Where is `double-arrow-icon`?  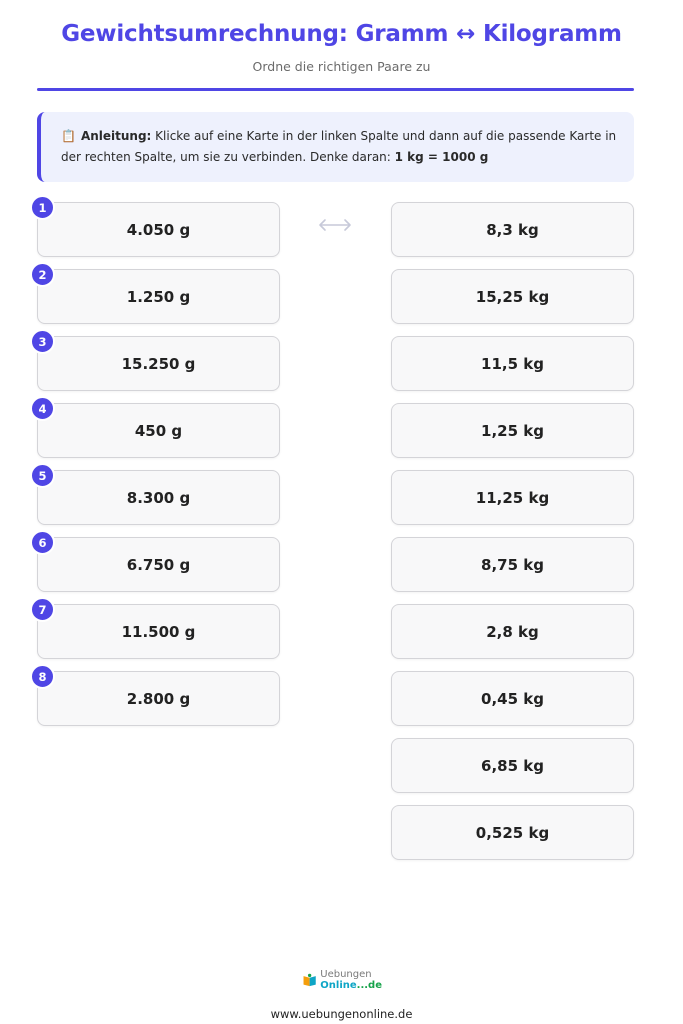 double-arrow-icon is located at coordinates (335, 225).